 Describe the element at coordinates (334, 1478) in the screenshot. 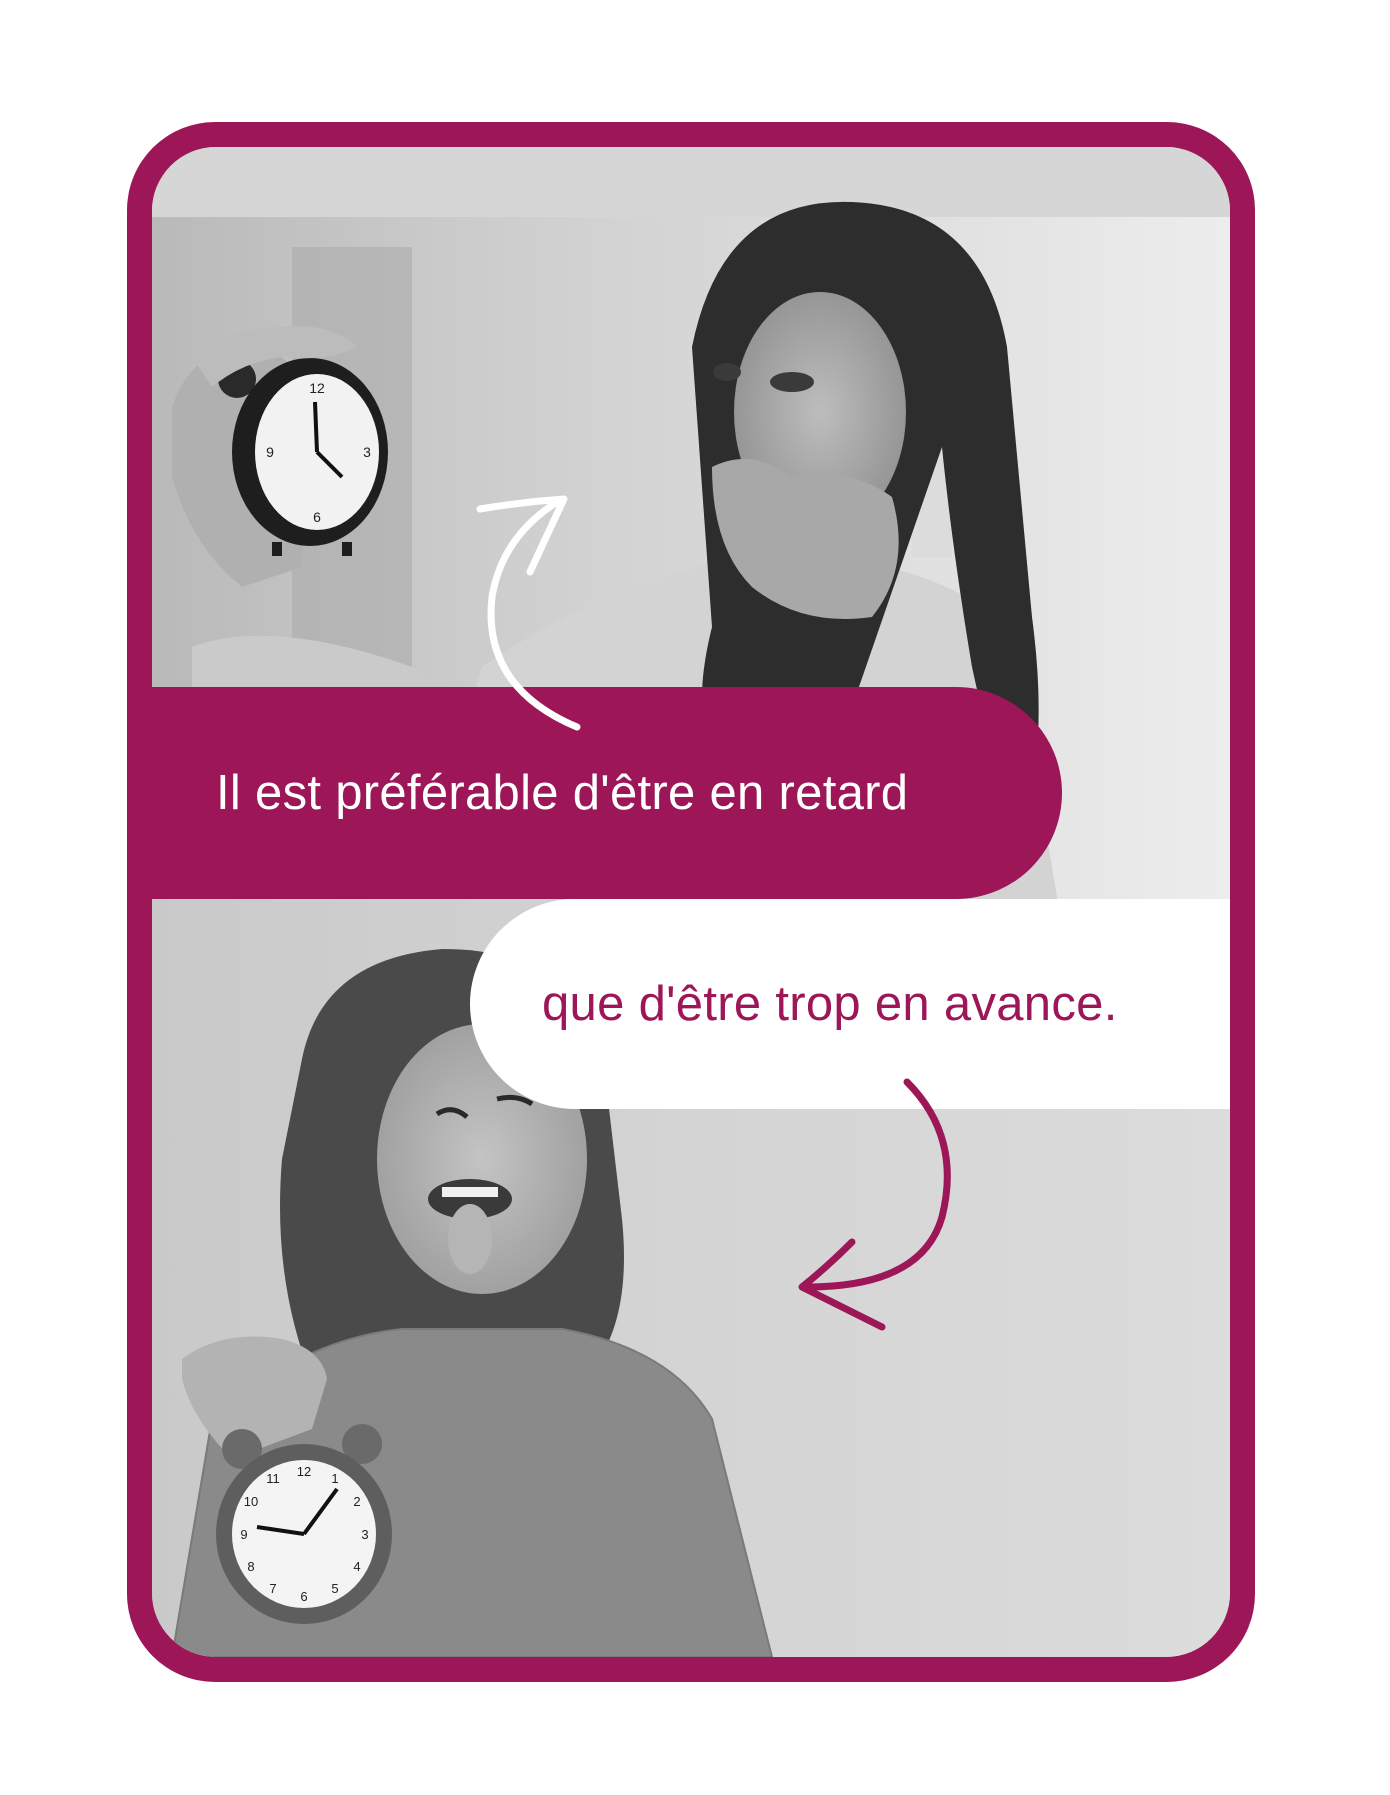

I see `clock-bottom-numeral-1: 1` at that location.